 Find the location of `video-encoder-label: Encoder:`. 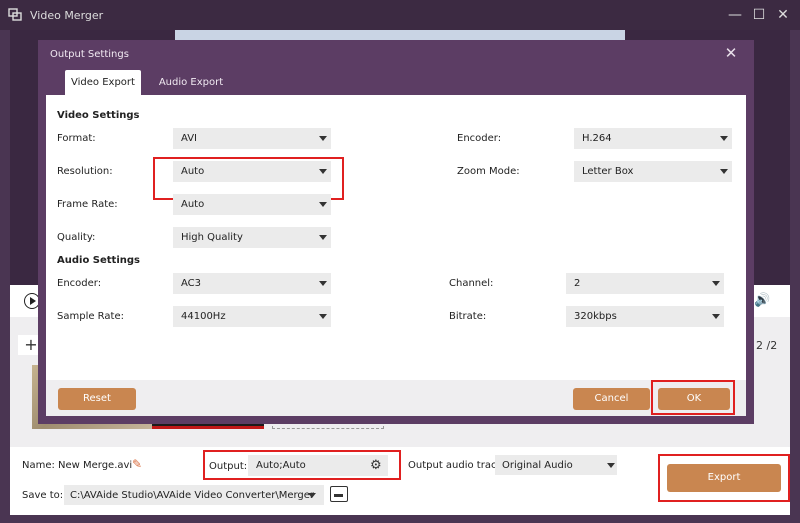

video-encoder-label: Encoder: is located at coordinates (479, 138).